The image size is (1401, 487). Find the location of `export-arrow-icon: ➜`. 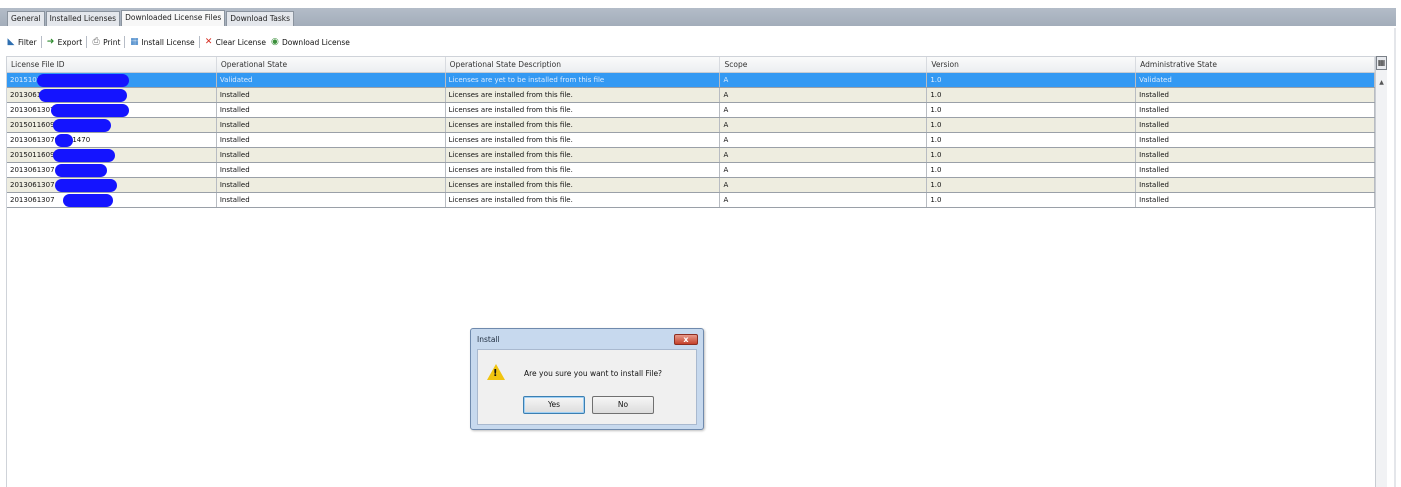

export-arrow-icon: ➜ is located at coordinates (50, 42).